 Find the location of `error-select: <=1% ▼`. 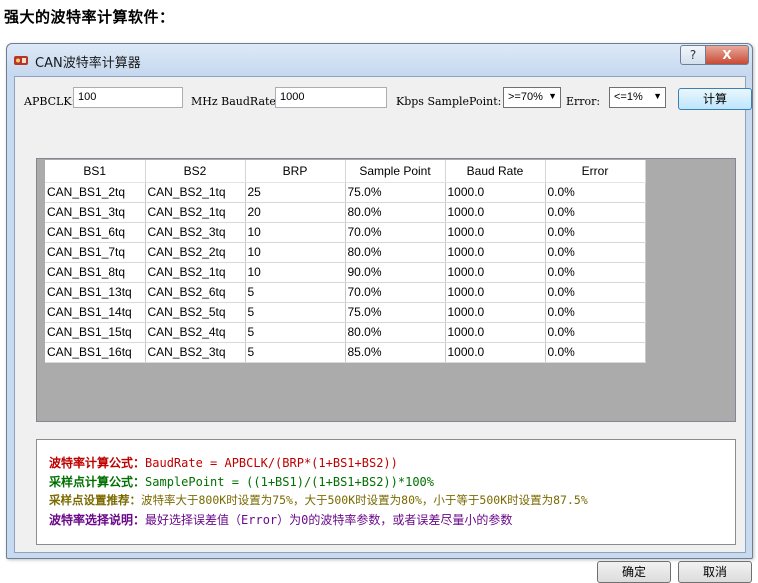

error-select: <=1% ▼ is located at coordinates (637, 97).